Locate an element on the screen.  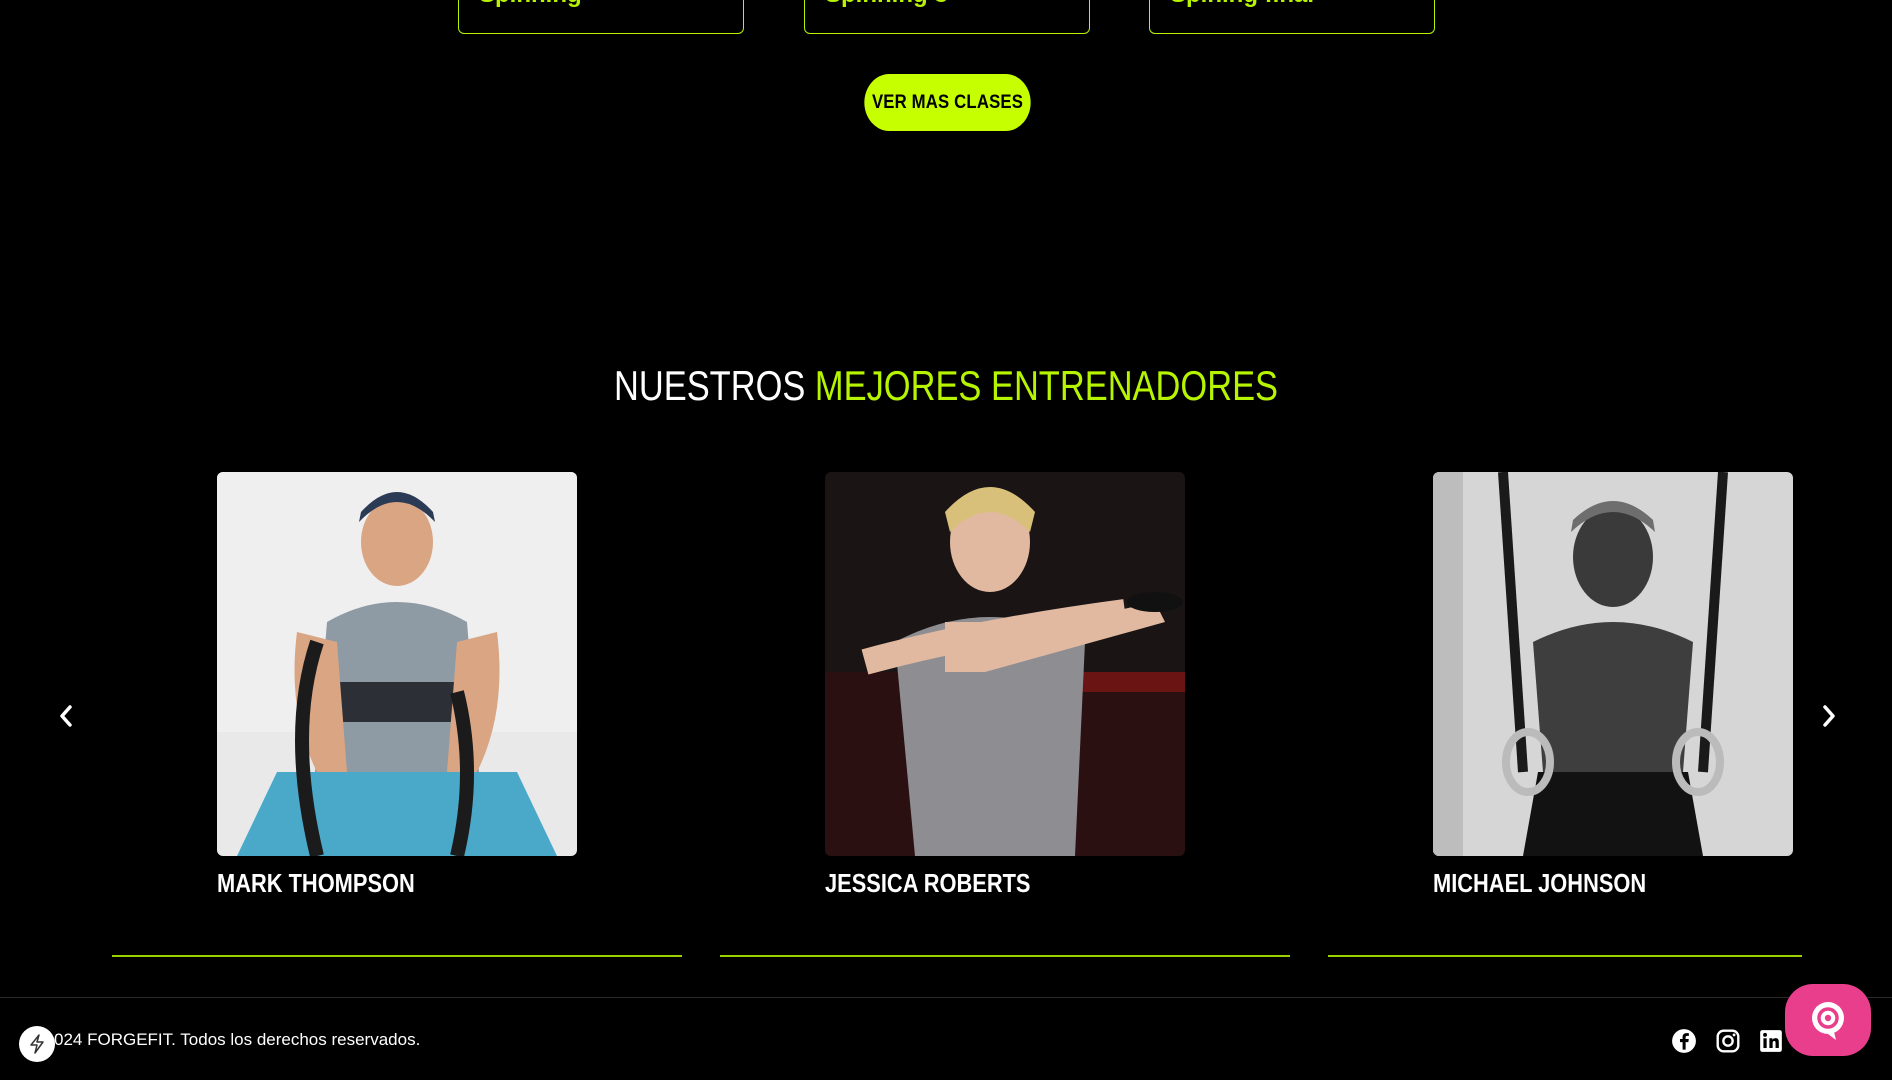
class-card-title: Spinning is located at coordinates (530, 4).